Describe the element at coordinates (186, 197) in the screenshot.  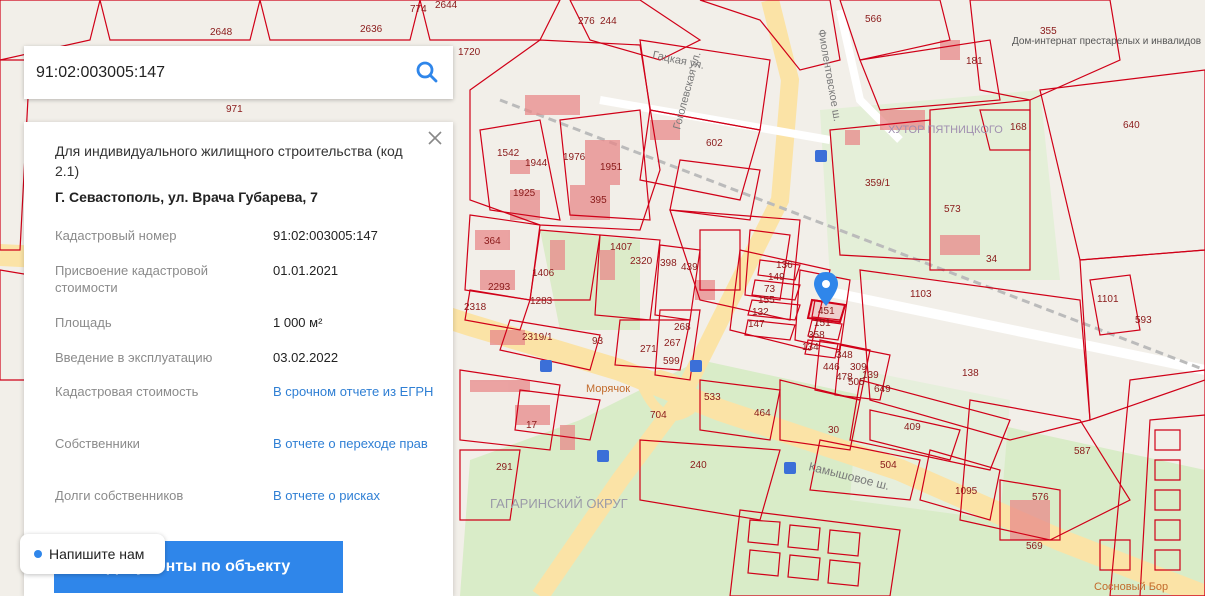
I see `object-address: Г. Севастополь, ул. Врача Губарева, 7` at that location.